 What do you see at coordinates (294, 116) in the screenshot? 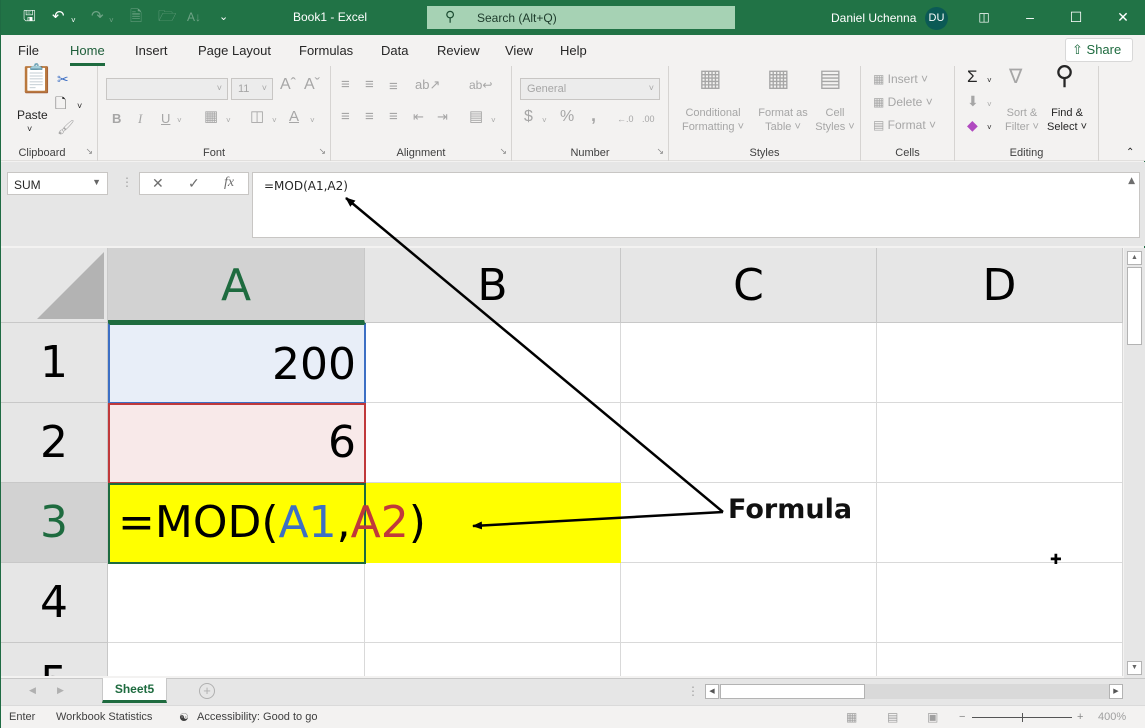
I see `font-color-icon: A` at bounding box center [294, 116].